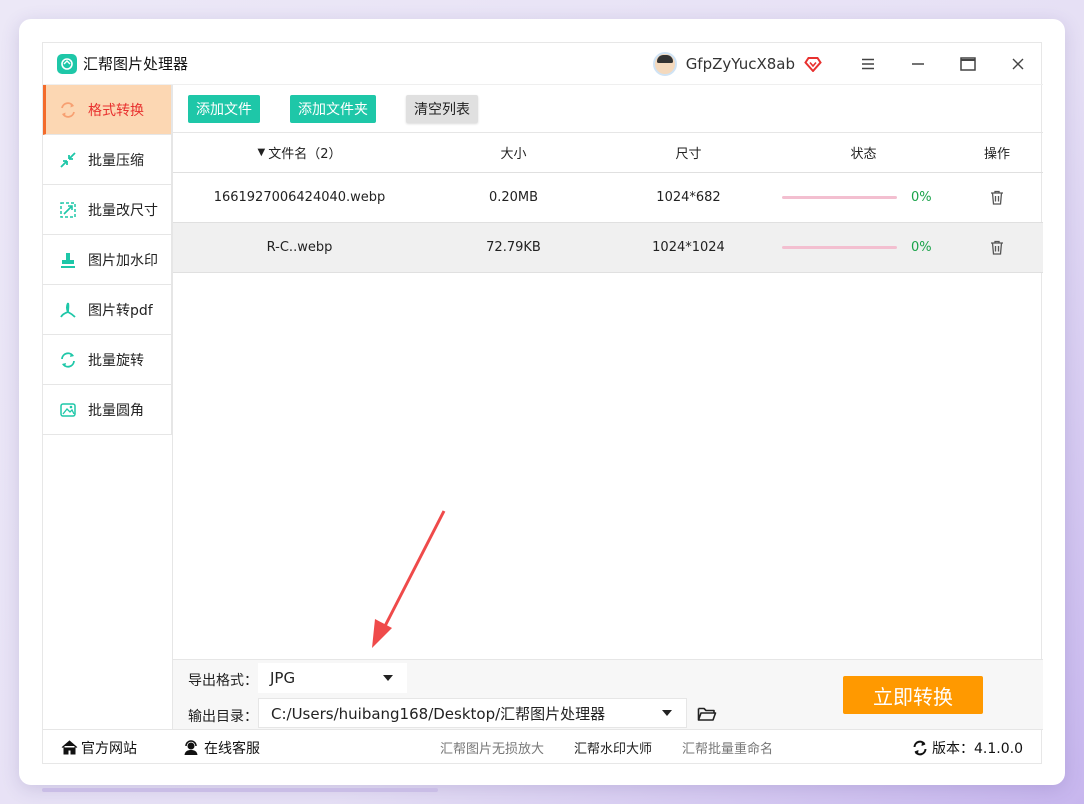  Describe the element at coordinates (99, 748) in the screenshot. I see `official-website-link: 官方网站` at that location.